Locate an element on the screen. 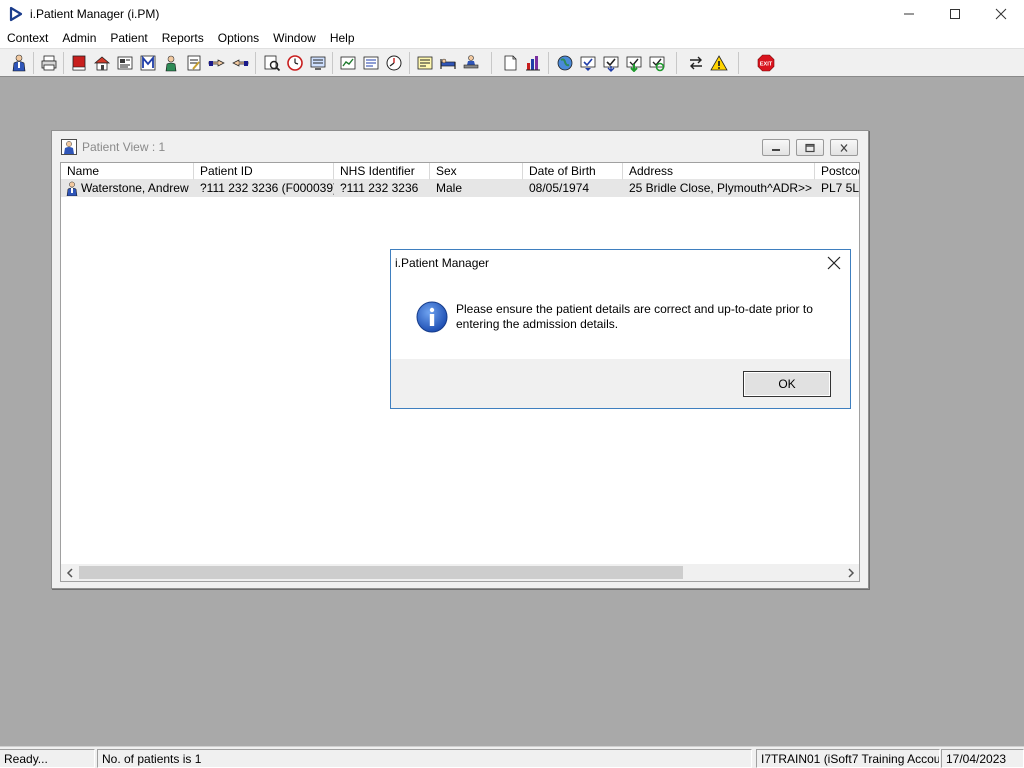 The height and width of the screenshot is (768, 1024). status-account: I7TRAIN01 (iSoft7 Training Account) is located at coordinates (848, 758).